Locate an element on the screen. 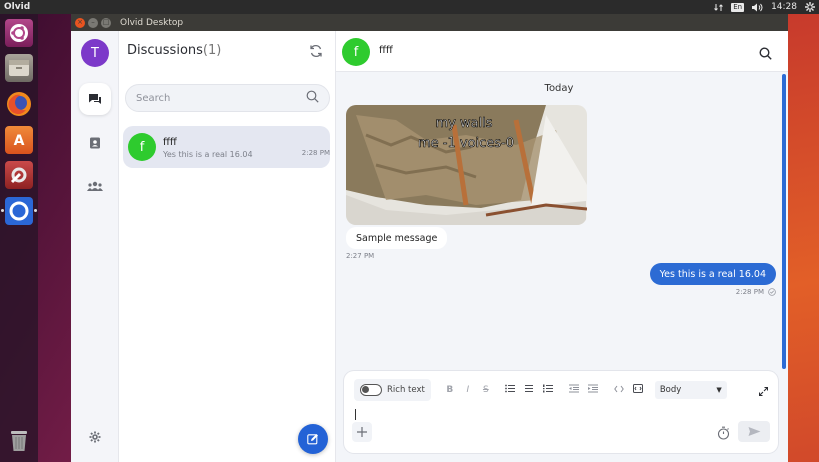  rail-contacts-button is located at coordinates (95, 143).